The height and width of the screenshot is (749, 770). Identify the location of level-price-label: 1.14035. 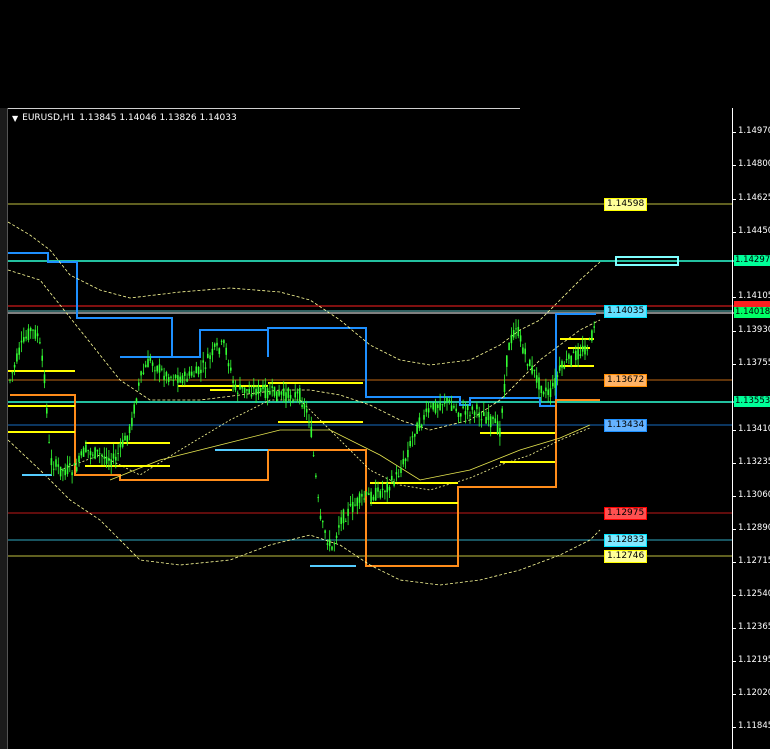
(626, 311).